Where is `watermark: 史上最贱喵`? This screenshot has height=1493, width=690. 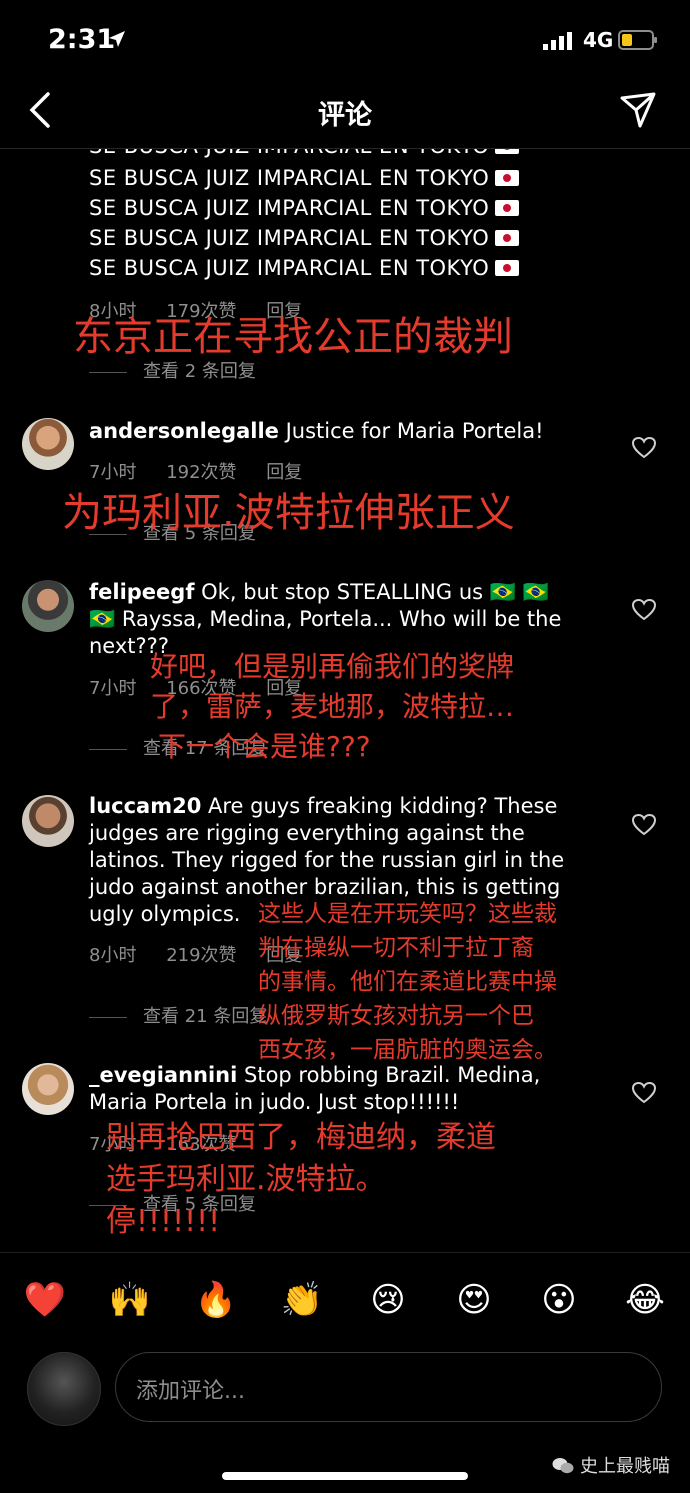
watermark: 史上最贱喵 is located at coordinates (611, 1465).